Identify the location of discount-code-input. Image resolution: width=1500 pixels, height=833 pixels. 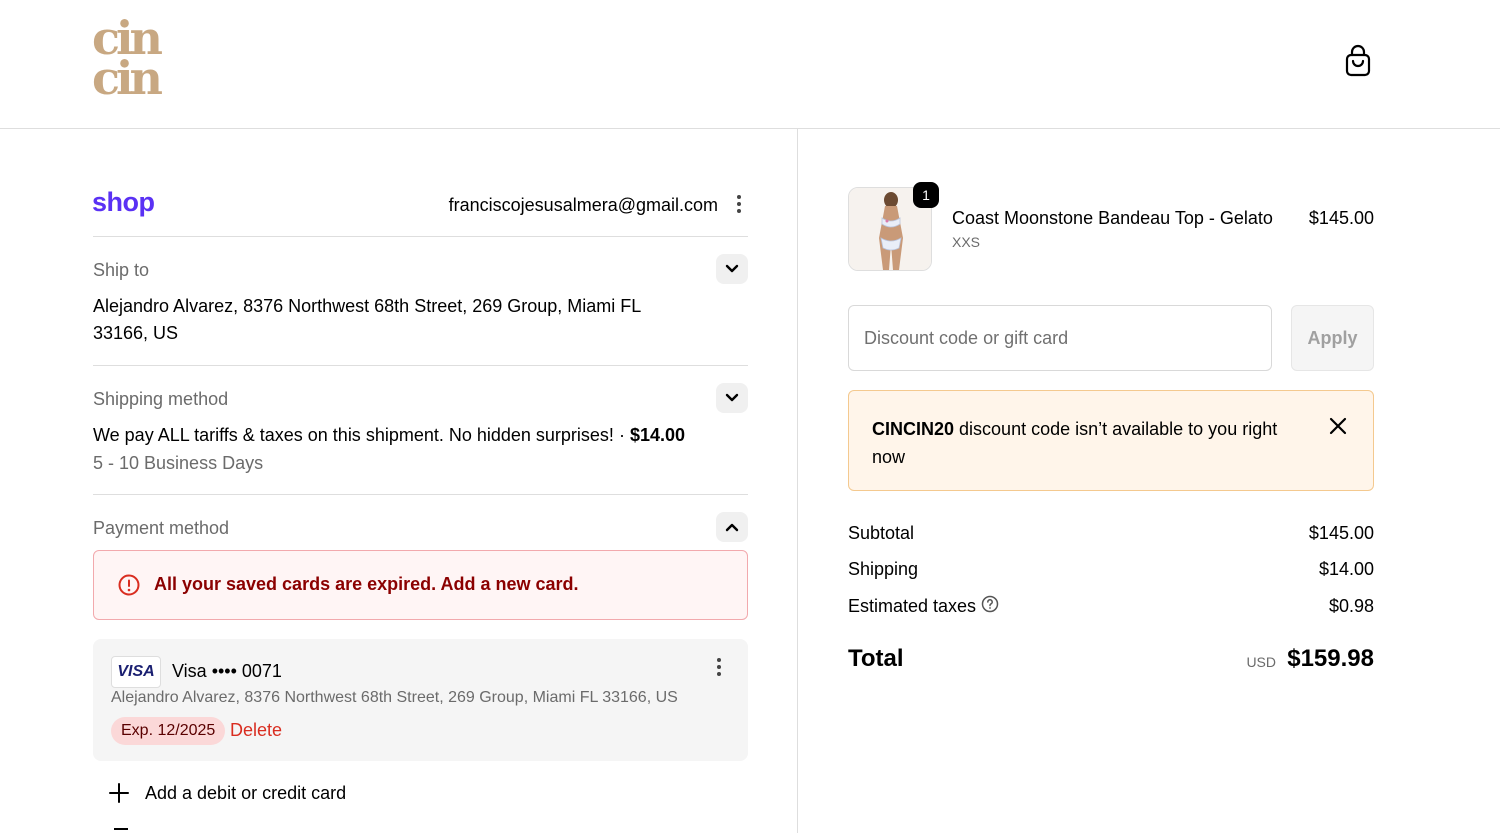
(1060, 338).